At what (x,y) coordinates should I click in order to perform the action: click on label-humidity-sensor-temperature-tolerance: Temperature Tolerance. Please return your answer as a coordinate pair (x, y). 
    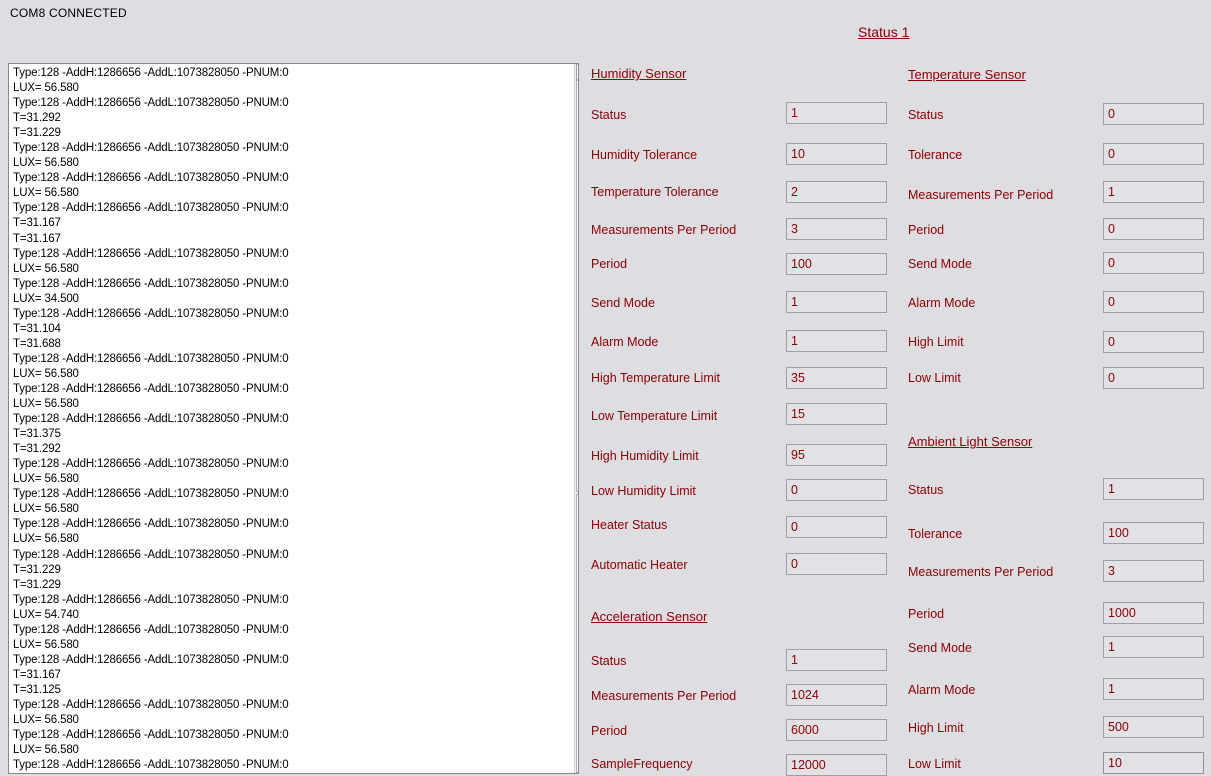
    Looking at the image, I should click on (655, 192).